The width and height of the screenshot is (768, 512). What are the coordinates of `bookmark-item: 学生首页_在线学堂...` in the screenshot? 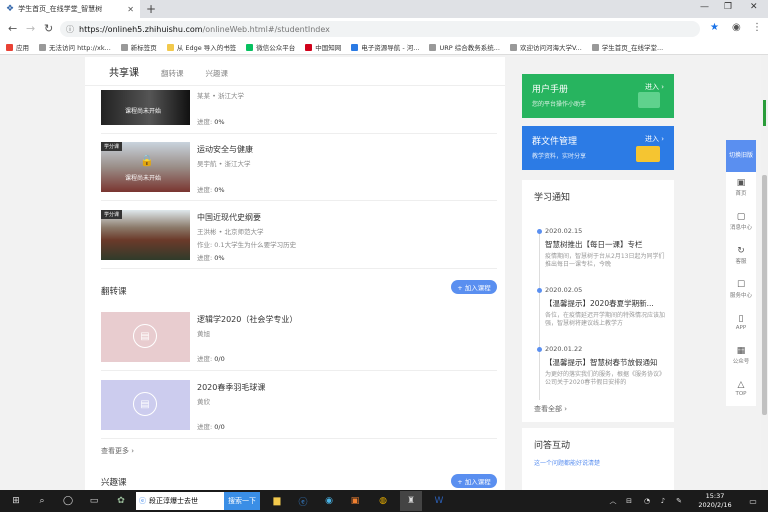 It's located at (627, 47).